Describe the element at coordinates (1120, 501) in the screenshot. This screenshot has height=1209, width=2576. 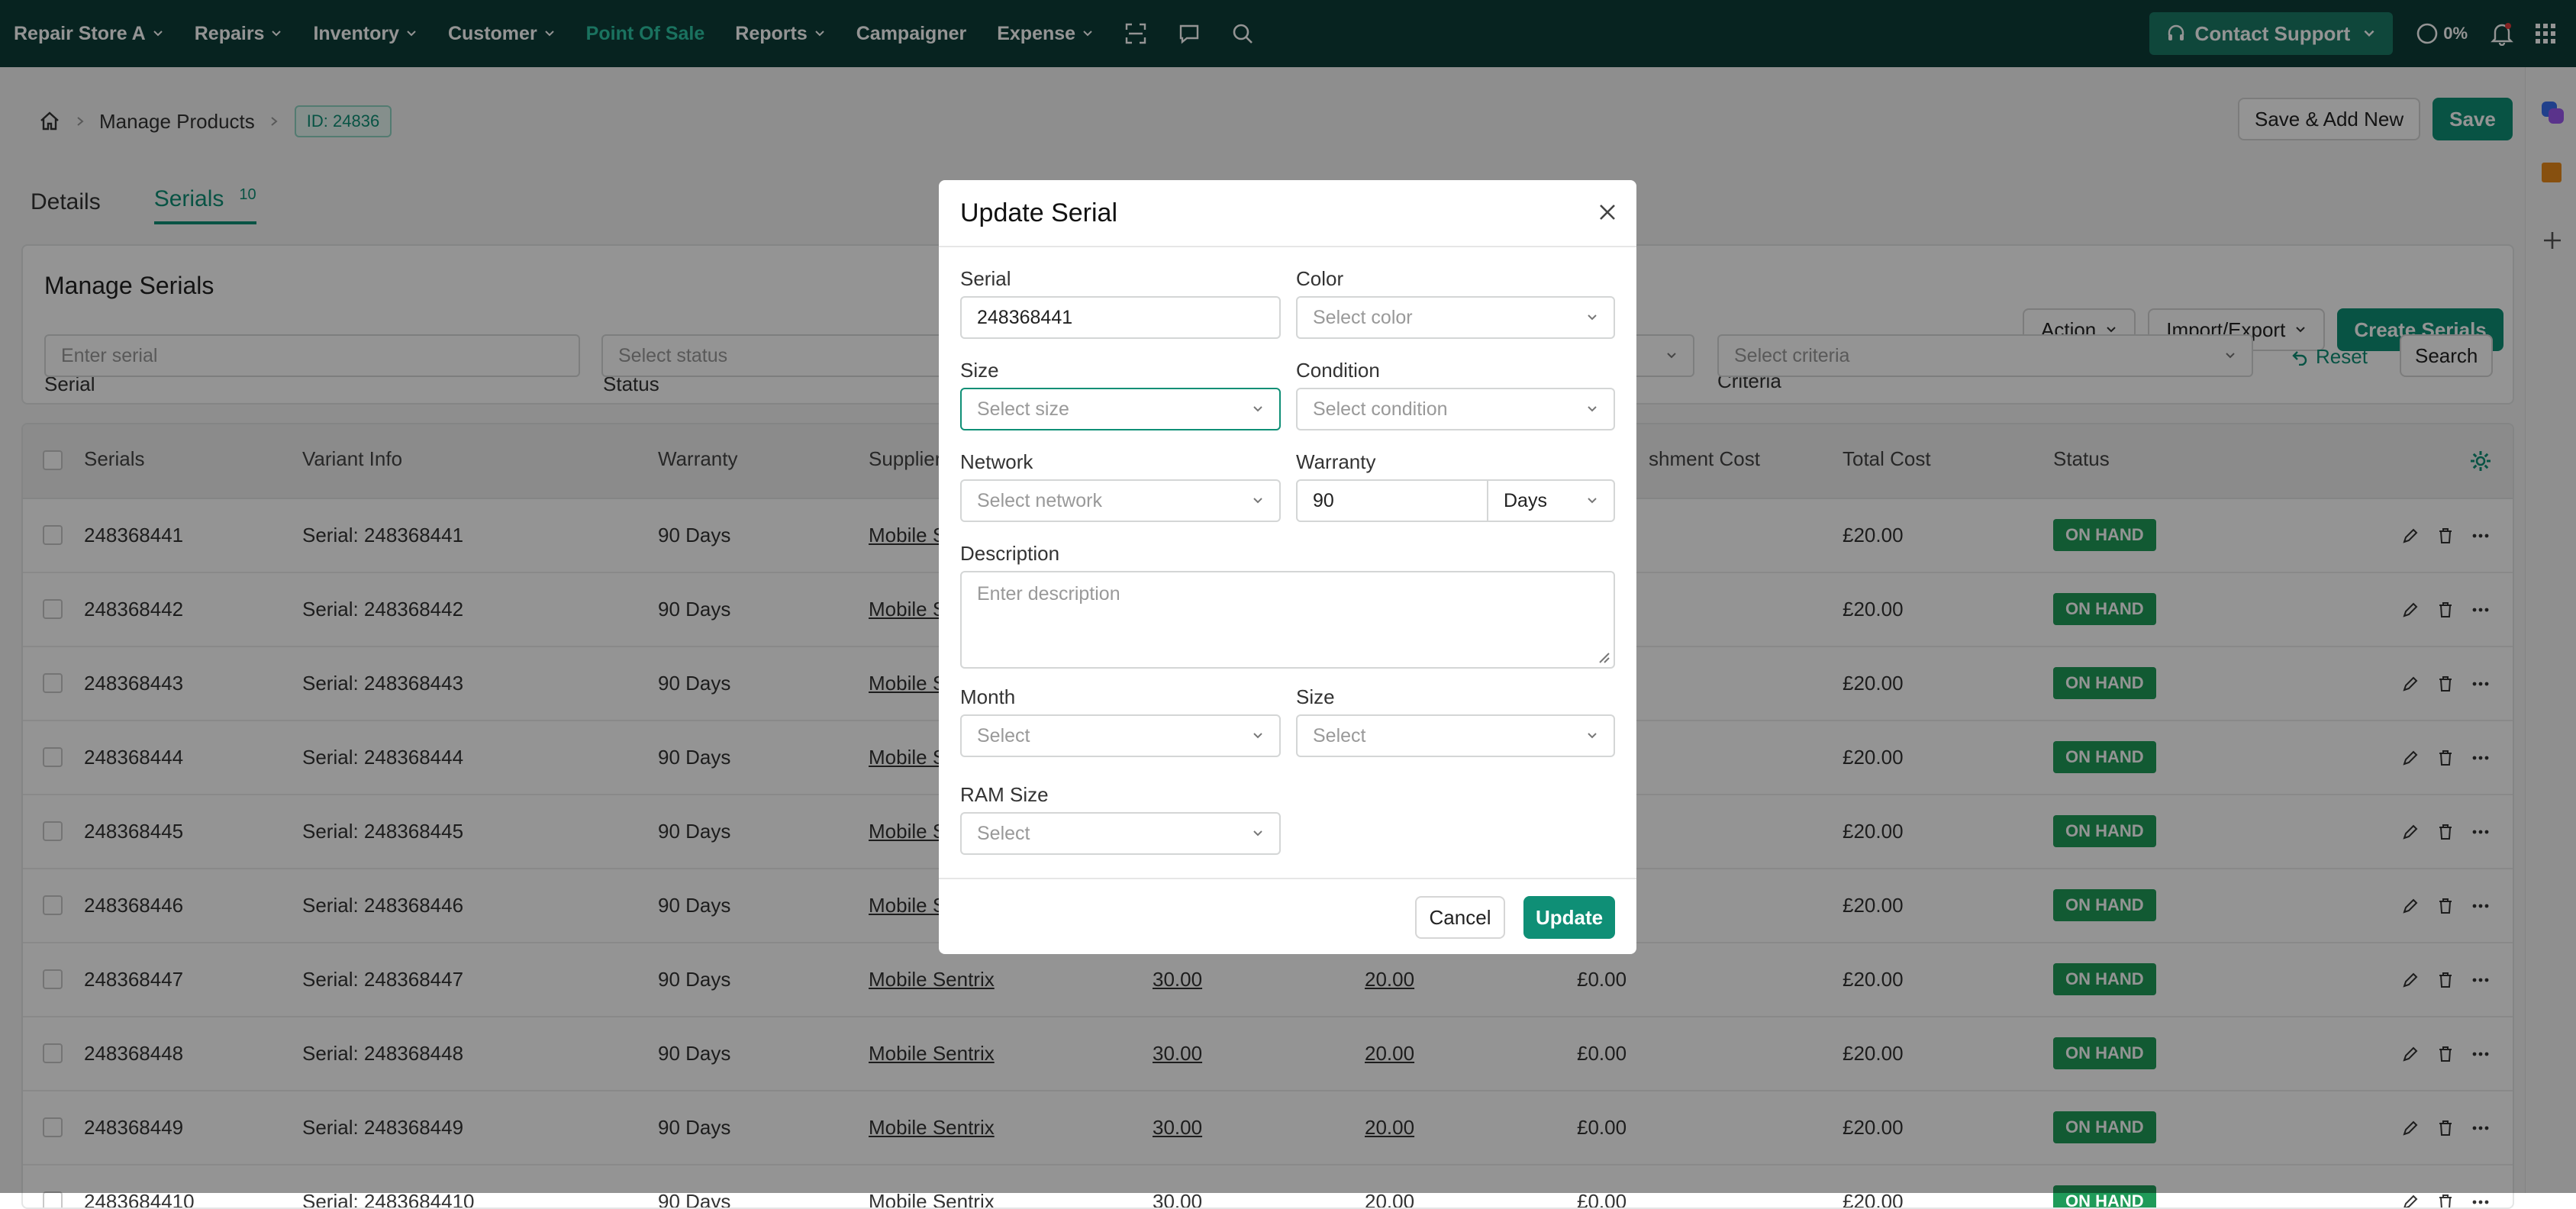
I see `network-select: Select network` at that location.